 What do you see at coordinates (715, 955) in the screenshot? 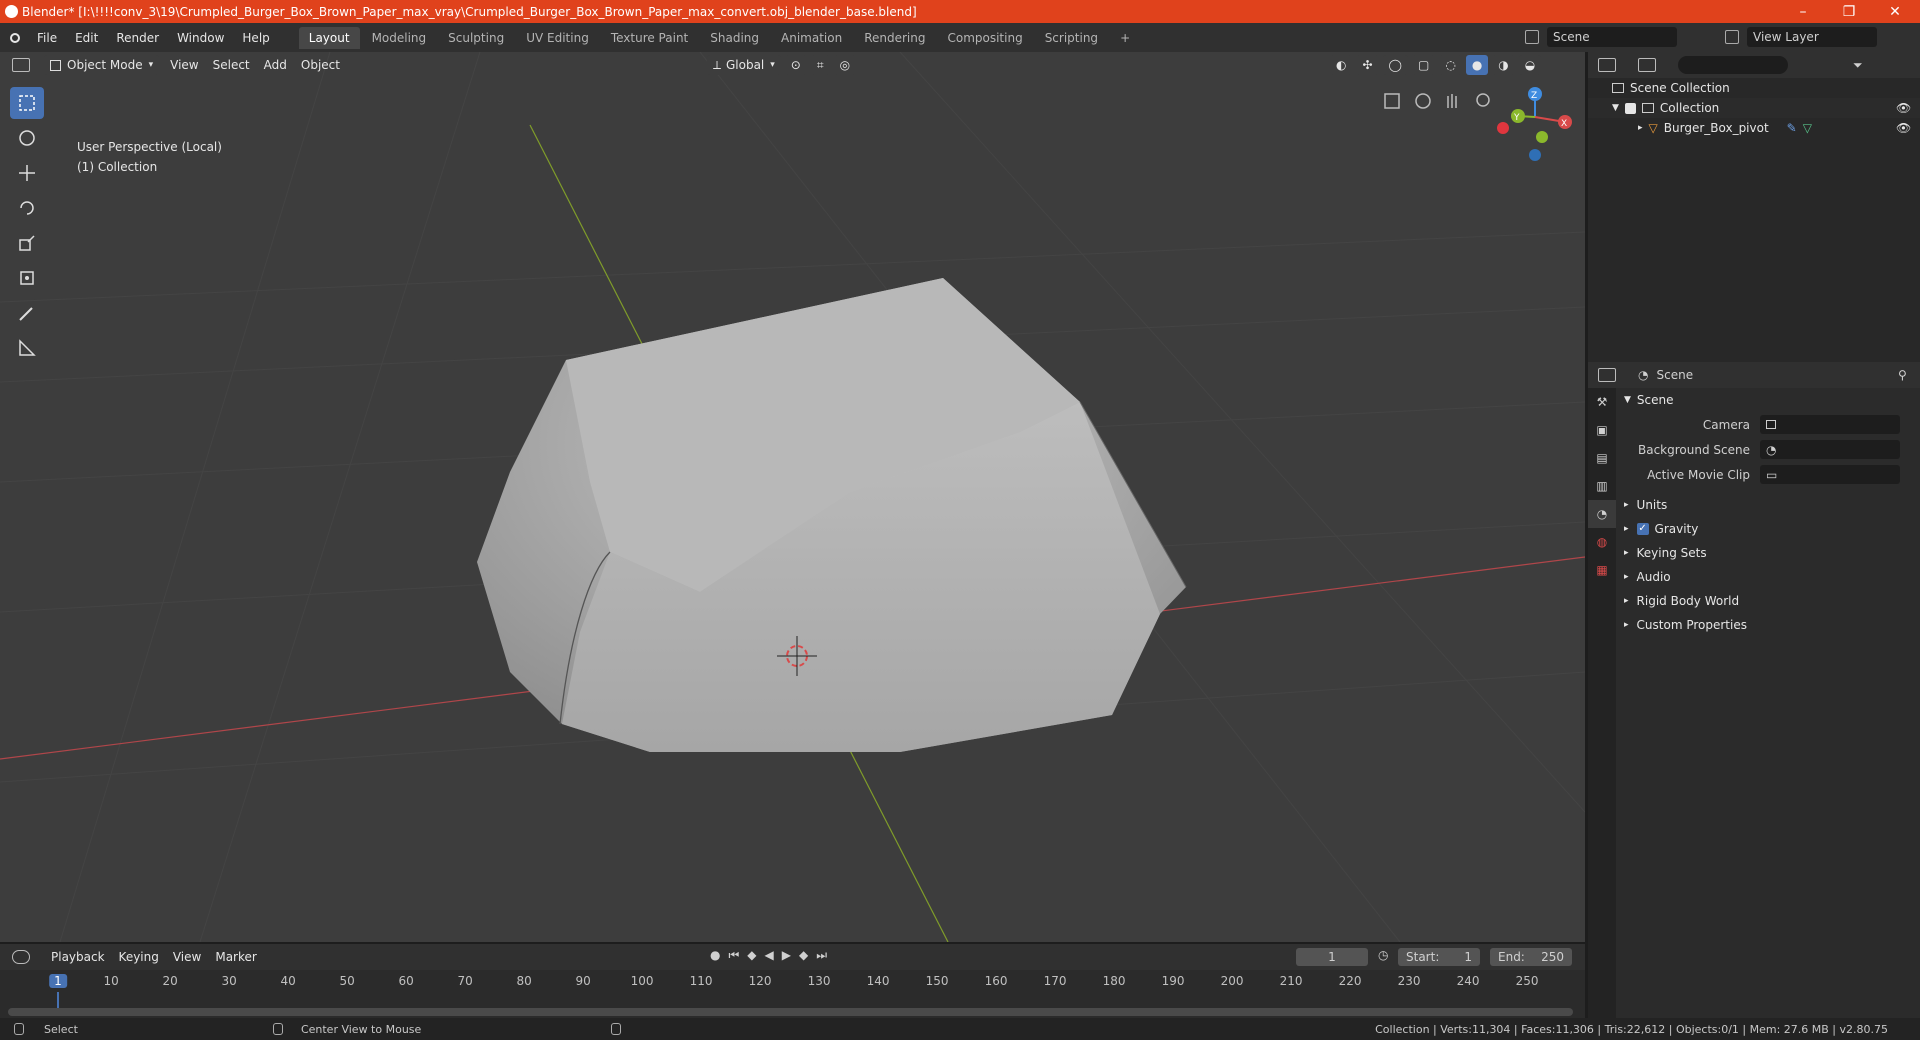
I see `record-button: ●` at bounding box center [715, 955].